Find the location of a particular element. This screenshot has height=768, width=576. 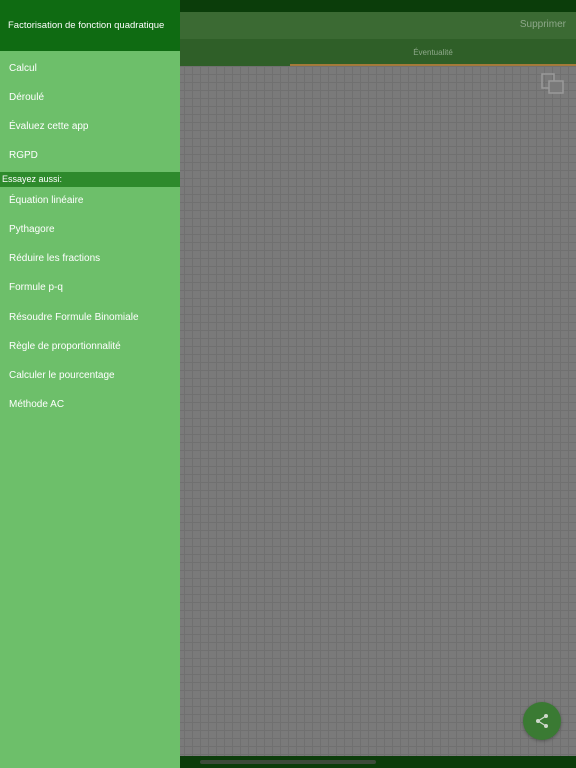

section-header-try-also: Essayez aussi: is located at coordinates (90, 179).